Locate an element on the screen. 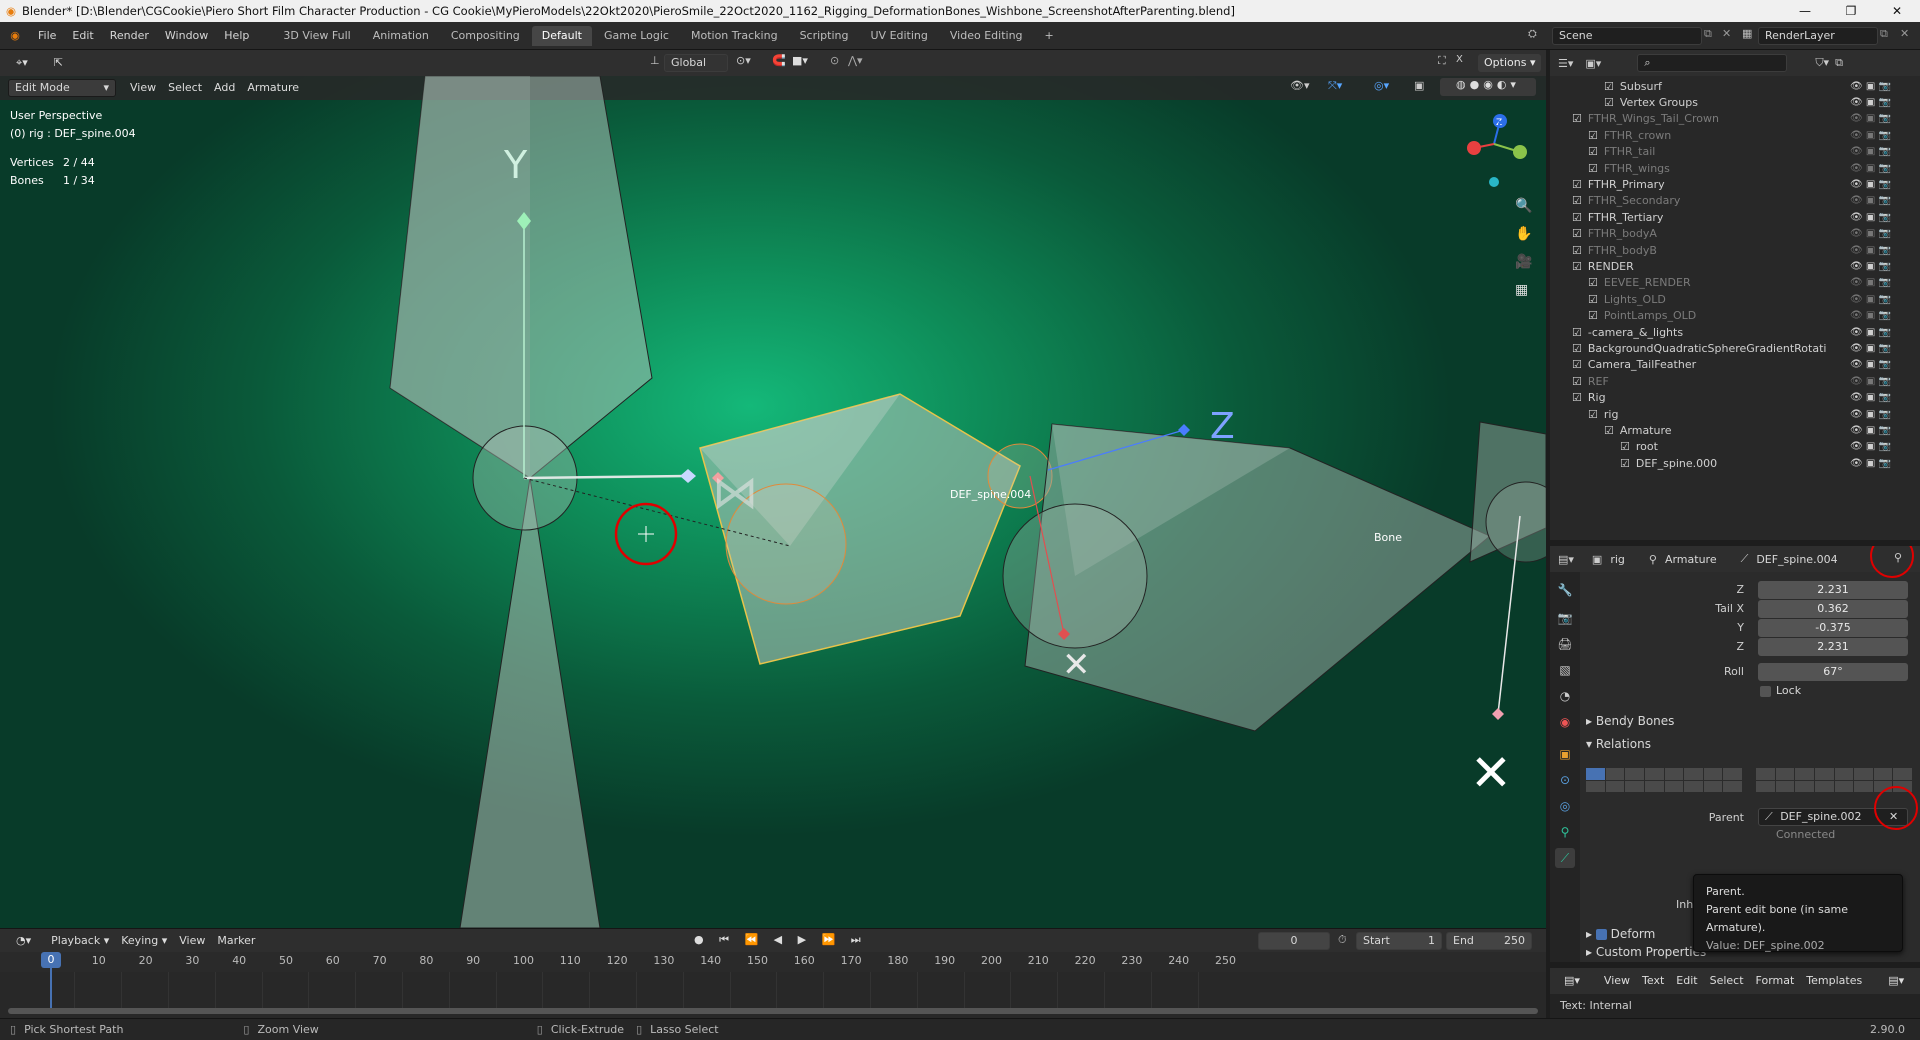 This screenshot has width=1920, height=1040. te-menu-view: View is located at coordinates (1617, 981).